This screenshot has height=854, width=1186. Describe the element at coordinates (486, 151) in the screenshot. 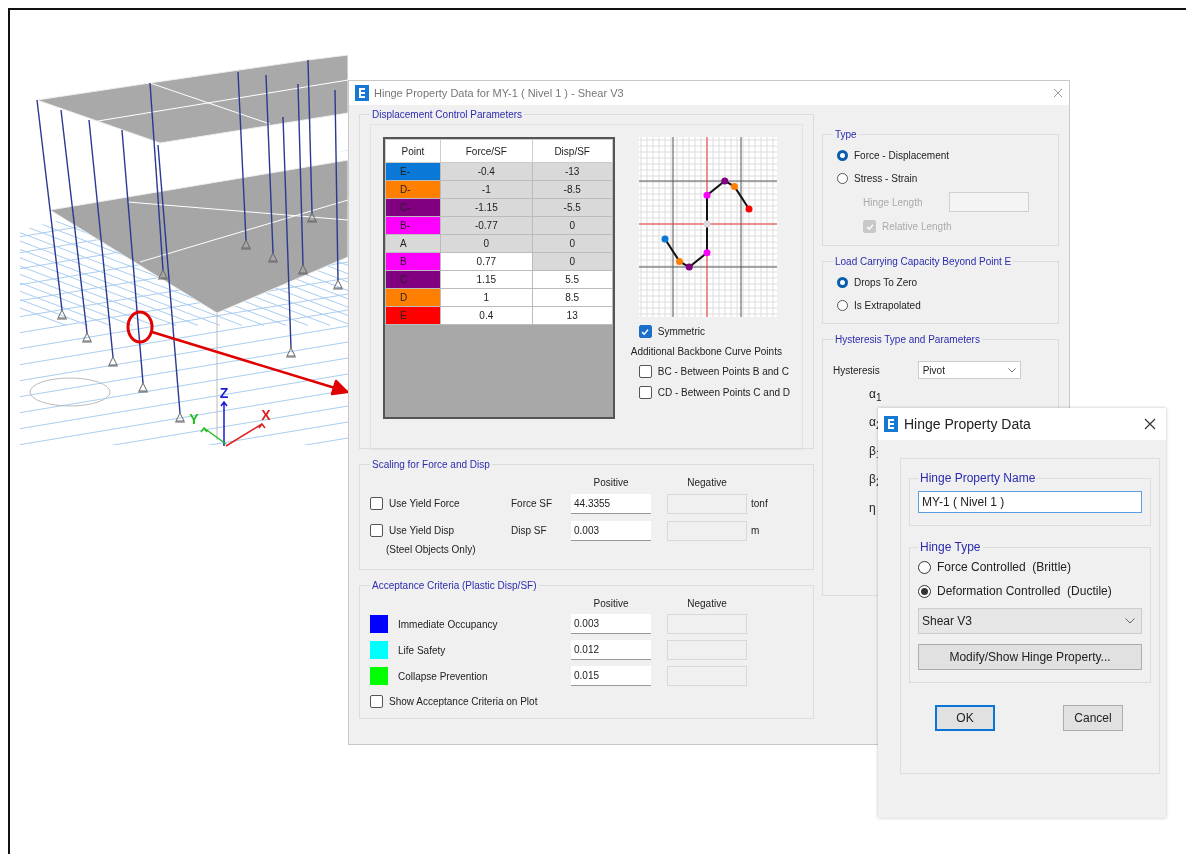

I see `column-header: Force/SF` at that location.